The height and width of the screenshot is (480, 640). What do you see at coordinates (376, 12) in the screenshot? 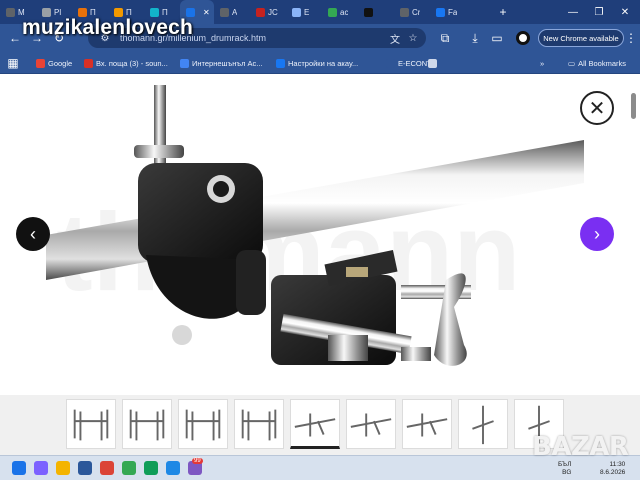
I see `browser-tab` at bounding box center [376, 12].